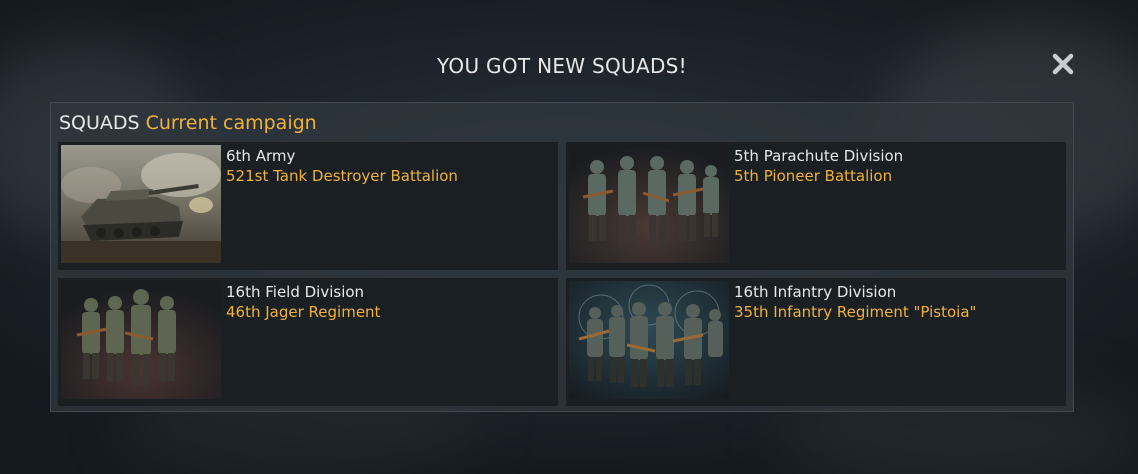 This screenshot has width=1138, height=474. Describe the element at coordinates (815, 292) in the screenshot. I see `division-name: 16th Infantry Division` at that location.